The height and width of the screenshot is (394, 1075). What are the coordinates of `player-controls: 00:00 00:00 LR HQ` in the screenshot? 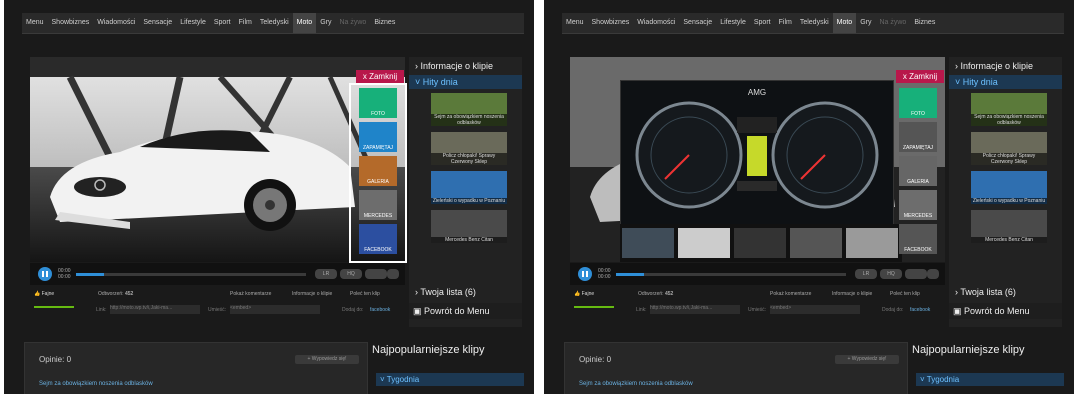 It's located at (217, 274).